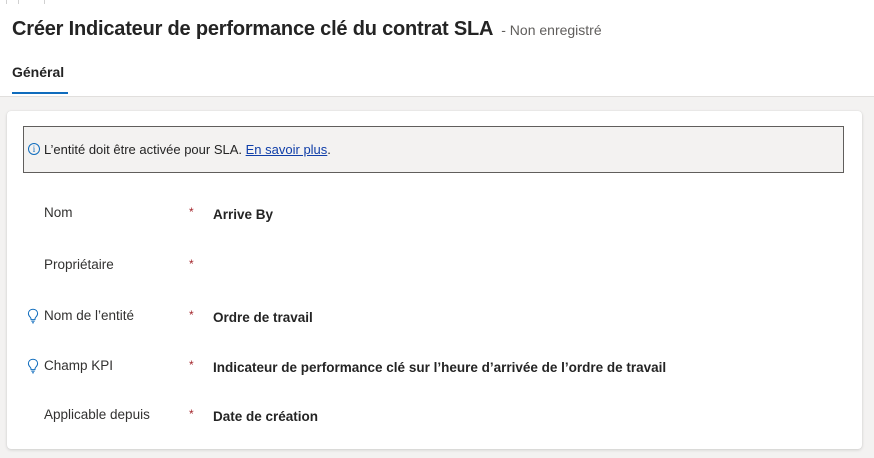  I want to click on learn-more-link: En savoir plus, so click(287, 149).